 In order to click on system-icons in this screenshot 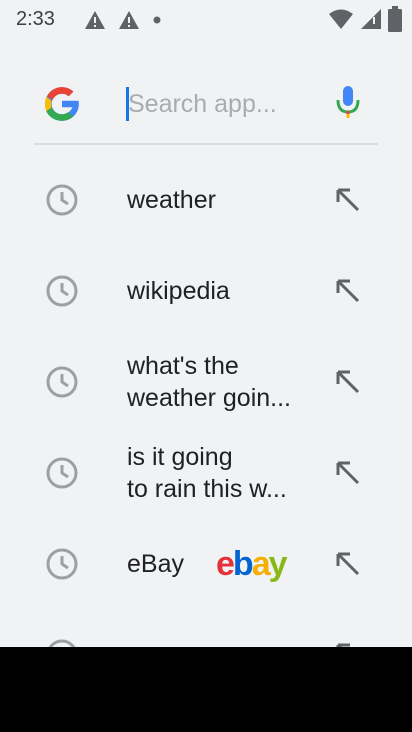, I will do `click(365, 19)`.